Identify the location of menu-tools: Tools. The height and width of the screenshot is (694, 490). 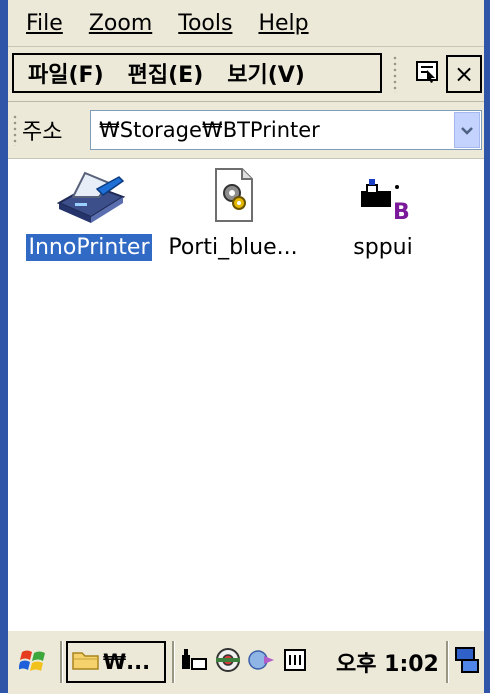
(205, 23).